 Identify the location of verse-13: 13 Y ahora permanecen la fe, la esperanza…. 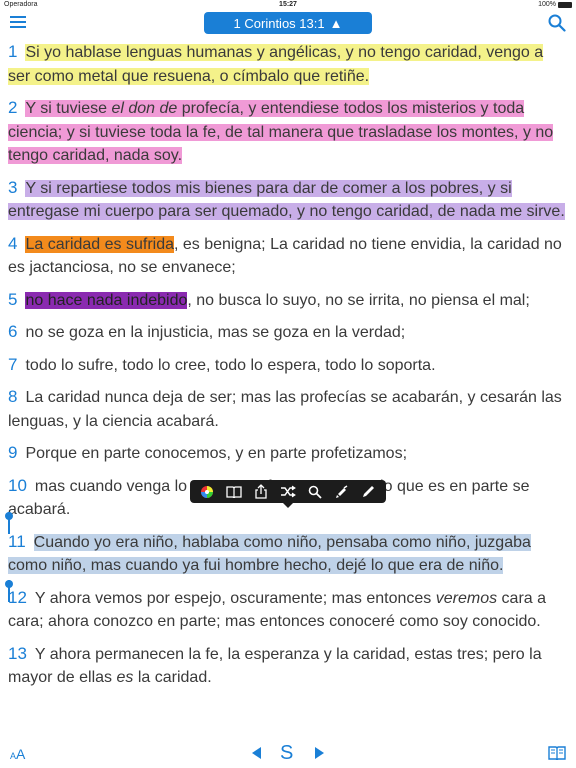
(288, 665).